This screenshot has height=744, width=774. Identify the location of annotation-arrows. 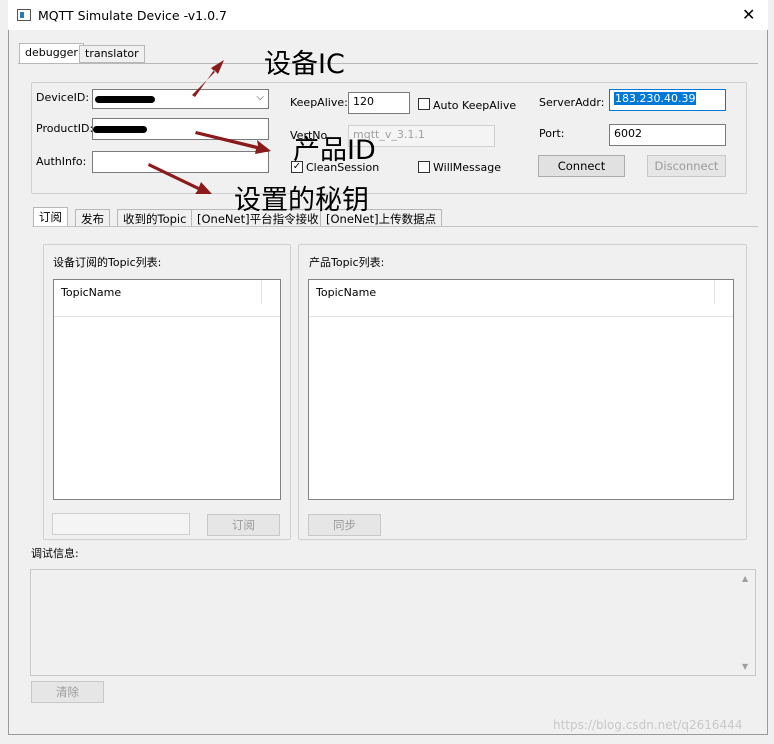
(209, 127).